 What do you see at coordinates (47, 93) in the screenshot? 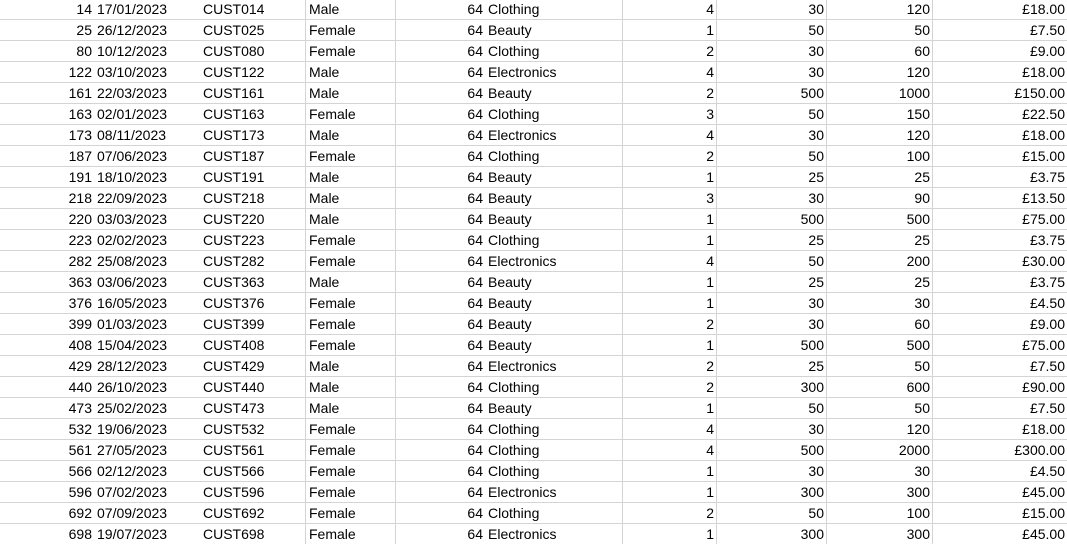
I see `cell-transaction-id: 161` at bounding box center [47, 93].